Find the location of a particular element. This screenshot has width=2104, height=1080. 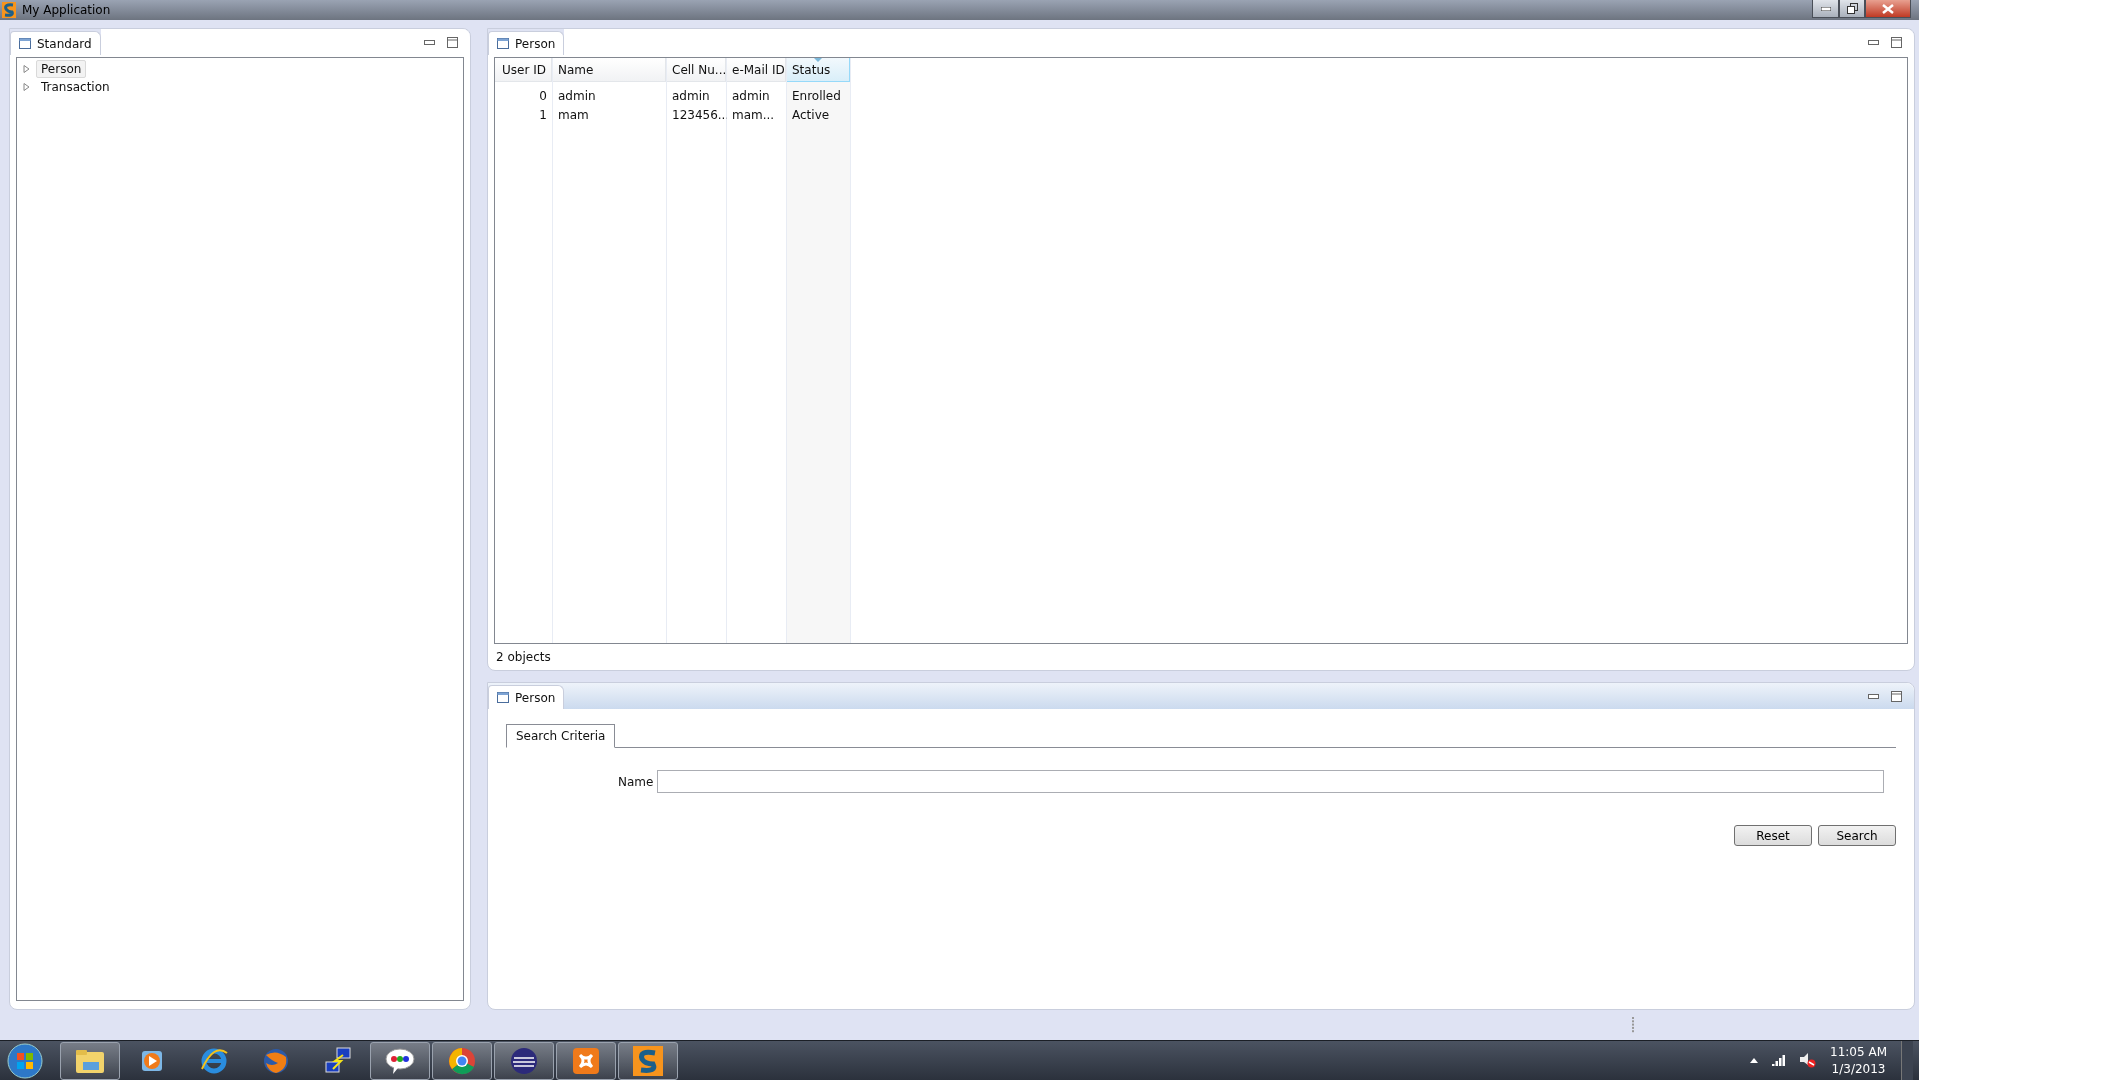

show-desktop-button is located at coordinates (1907, 1060).